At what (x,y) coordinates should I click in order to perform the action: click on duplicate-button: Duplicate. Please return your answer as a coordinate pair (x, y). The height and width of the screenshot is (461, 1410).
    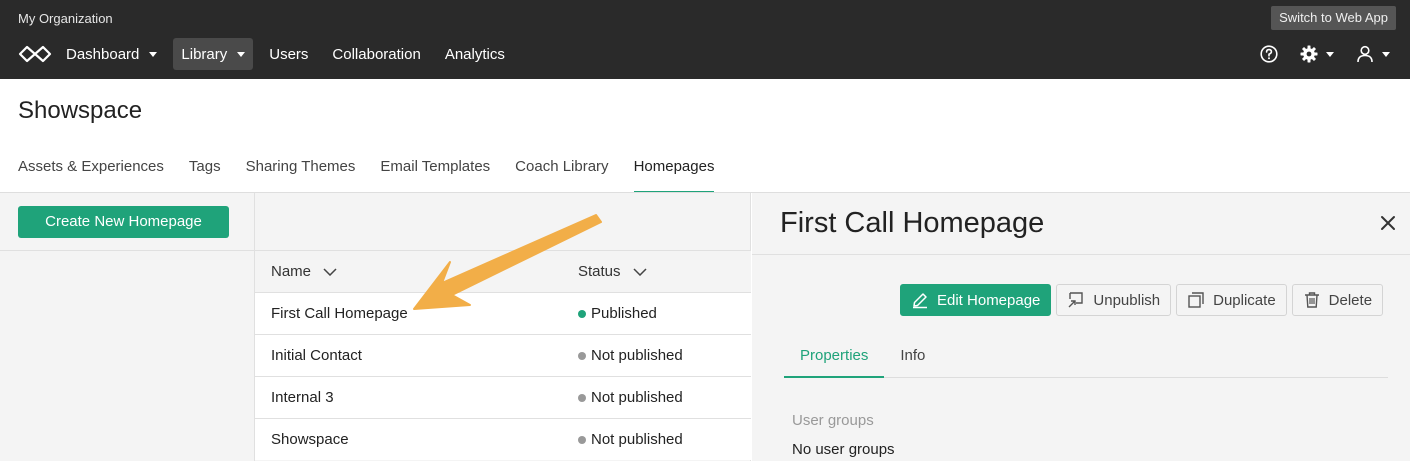
    Looking at the image, I should click on (1231, 300).